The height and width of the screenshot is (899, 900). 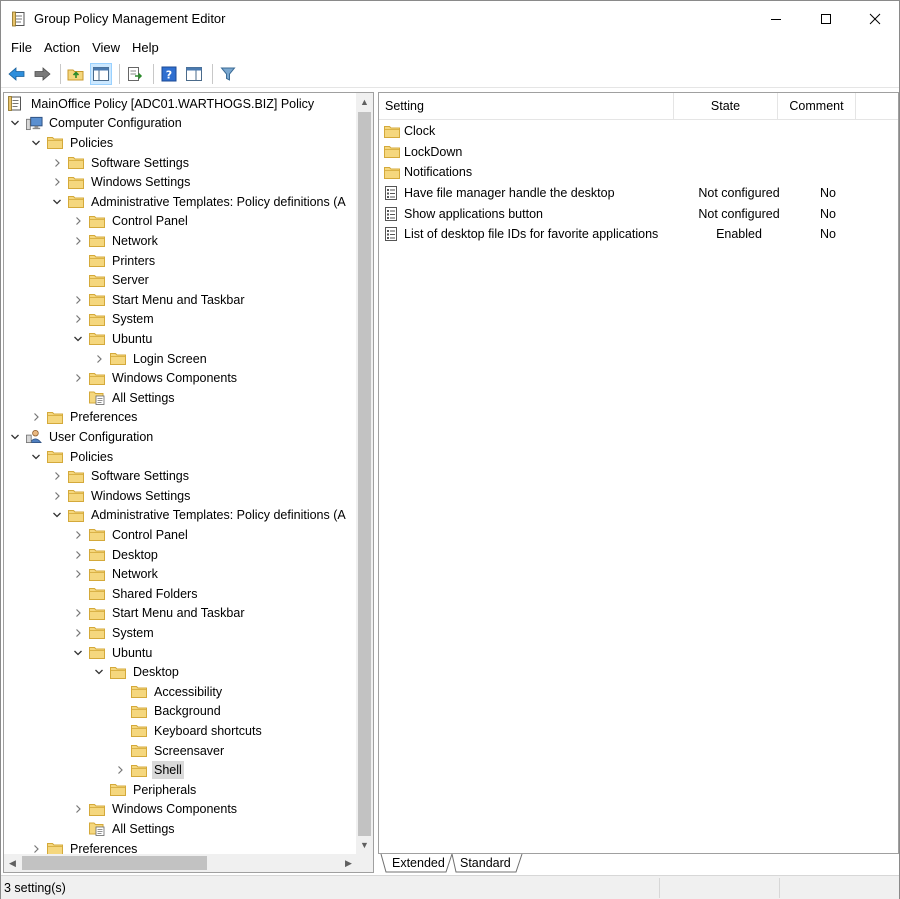 I want to click on column-header-setting: Setting, so click(x=526, y=106).